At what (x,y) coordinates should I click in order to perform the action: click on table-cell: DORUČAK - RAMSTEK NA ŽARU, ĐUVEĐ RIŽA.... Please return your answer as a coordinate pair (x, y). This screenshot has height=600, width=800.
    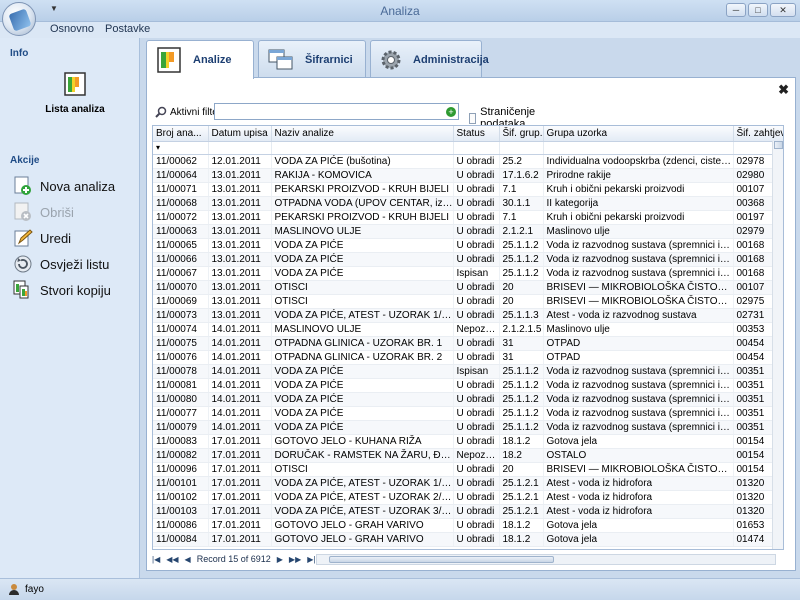
    Looking at the image, I should click on (362, 455).